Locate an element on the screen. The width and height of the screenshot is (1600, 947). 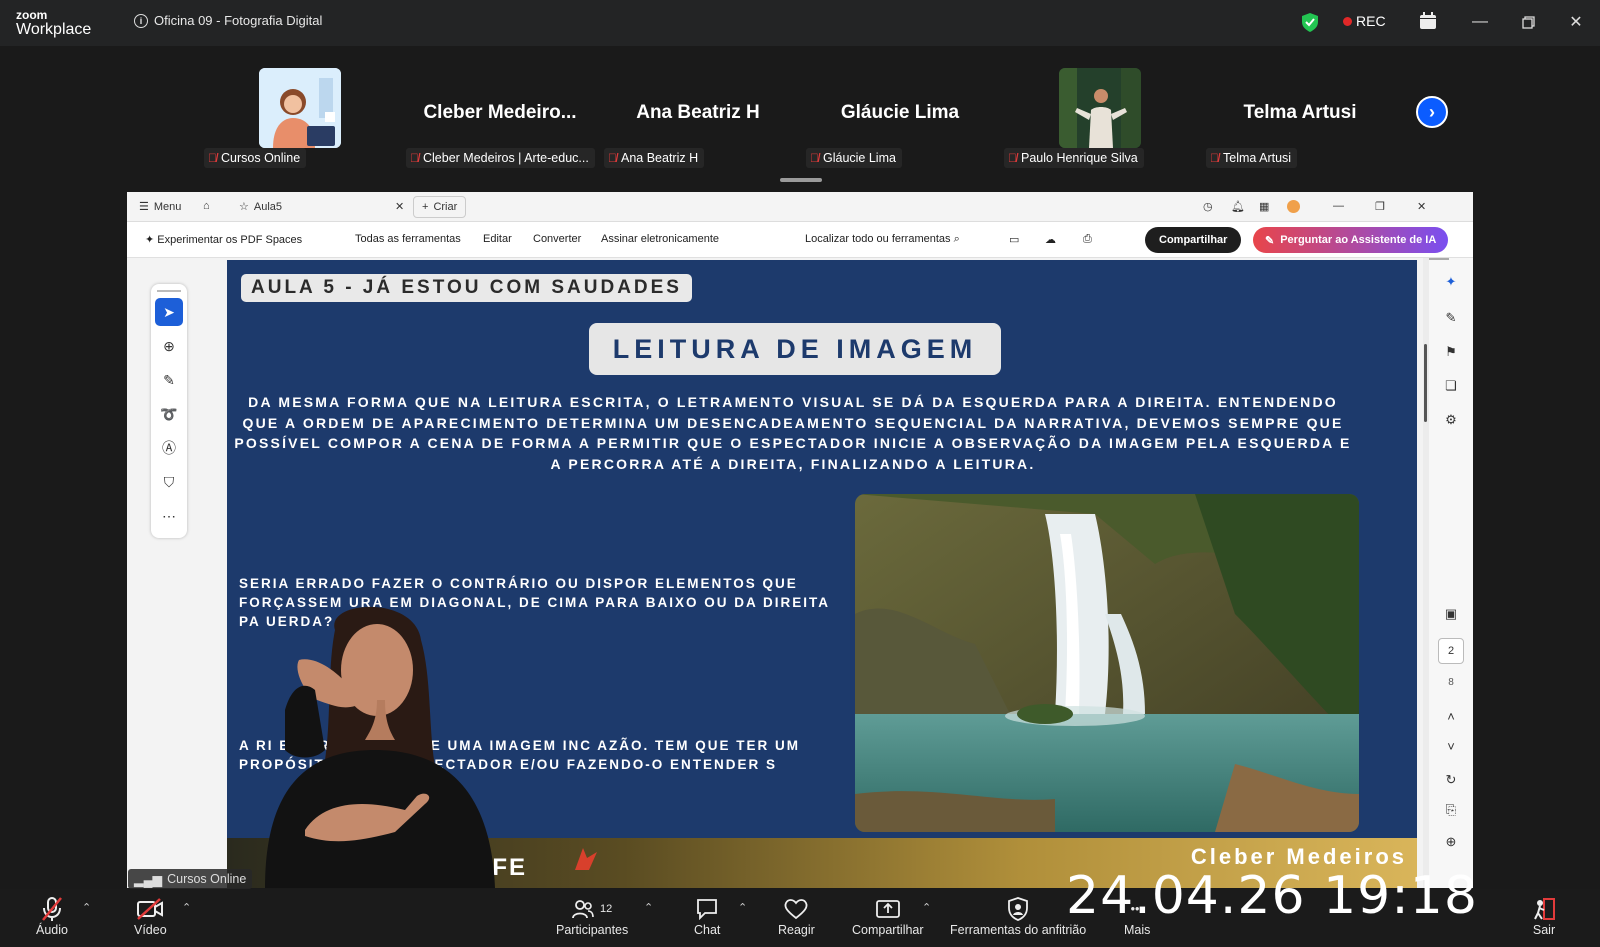
leave-button: Sair is located at coordinates (1544, 916).